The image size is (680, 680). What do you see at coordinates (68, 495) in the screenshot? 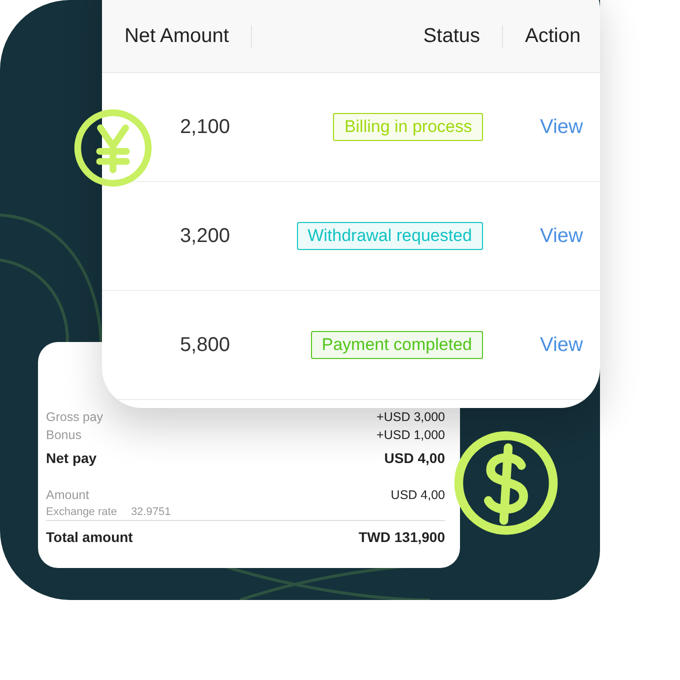
I see `line-label: Amount` at bounding box center [68, 495].